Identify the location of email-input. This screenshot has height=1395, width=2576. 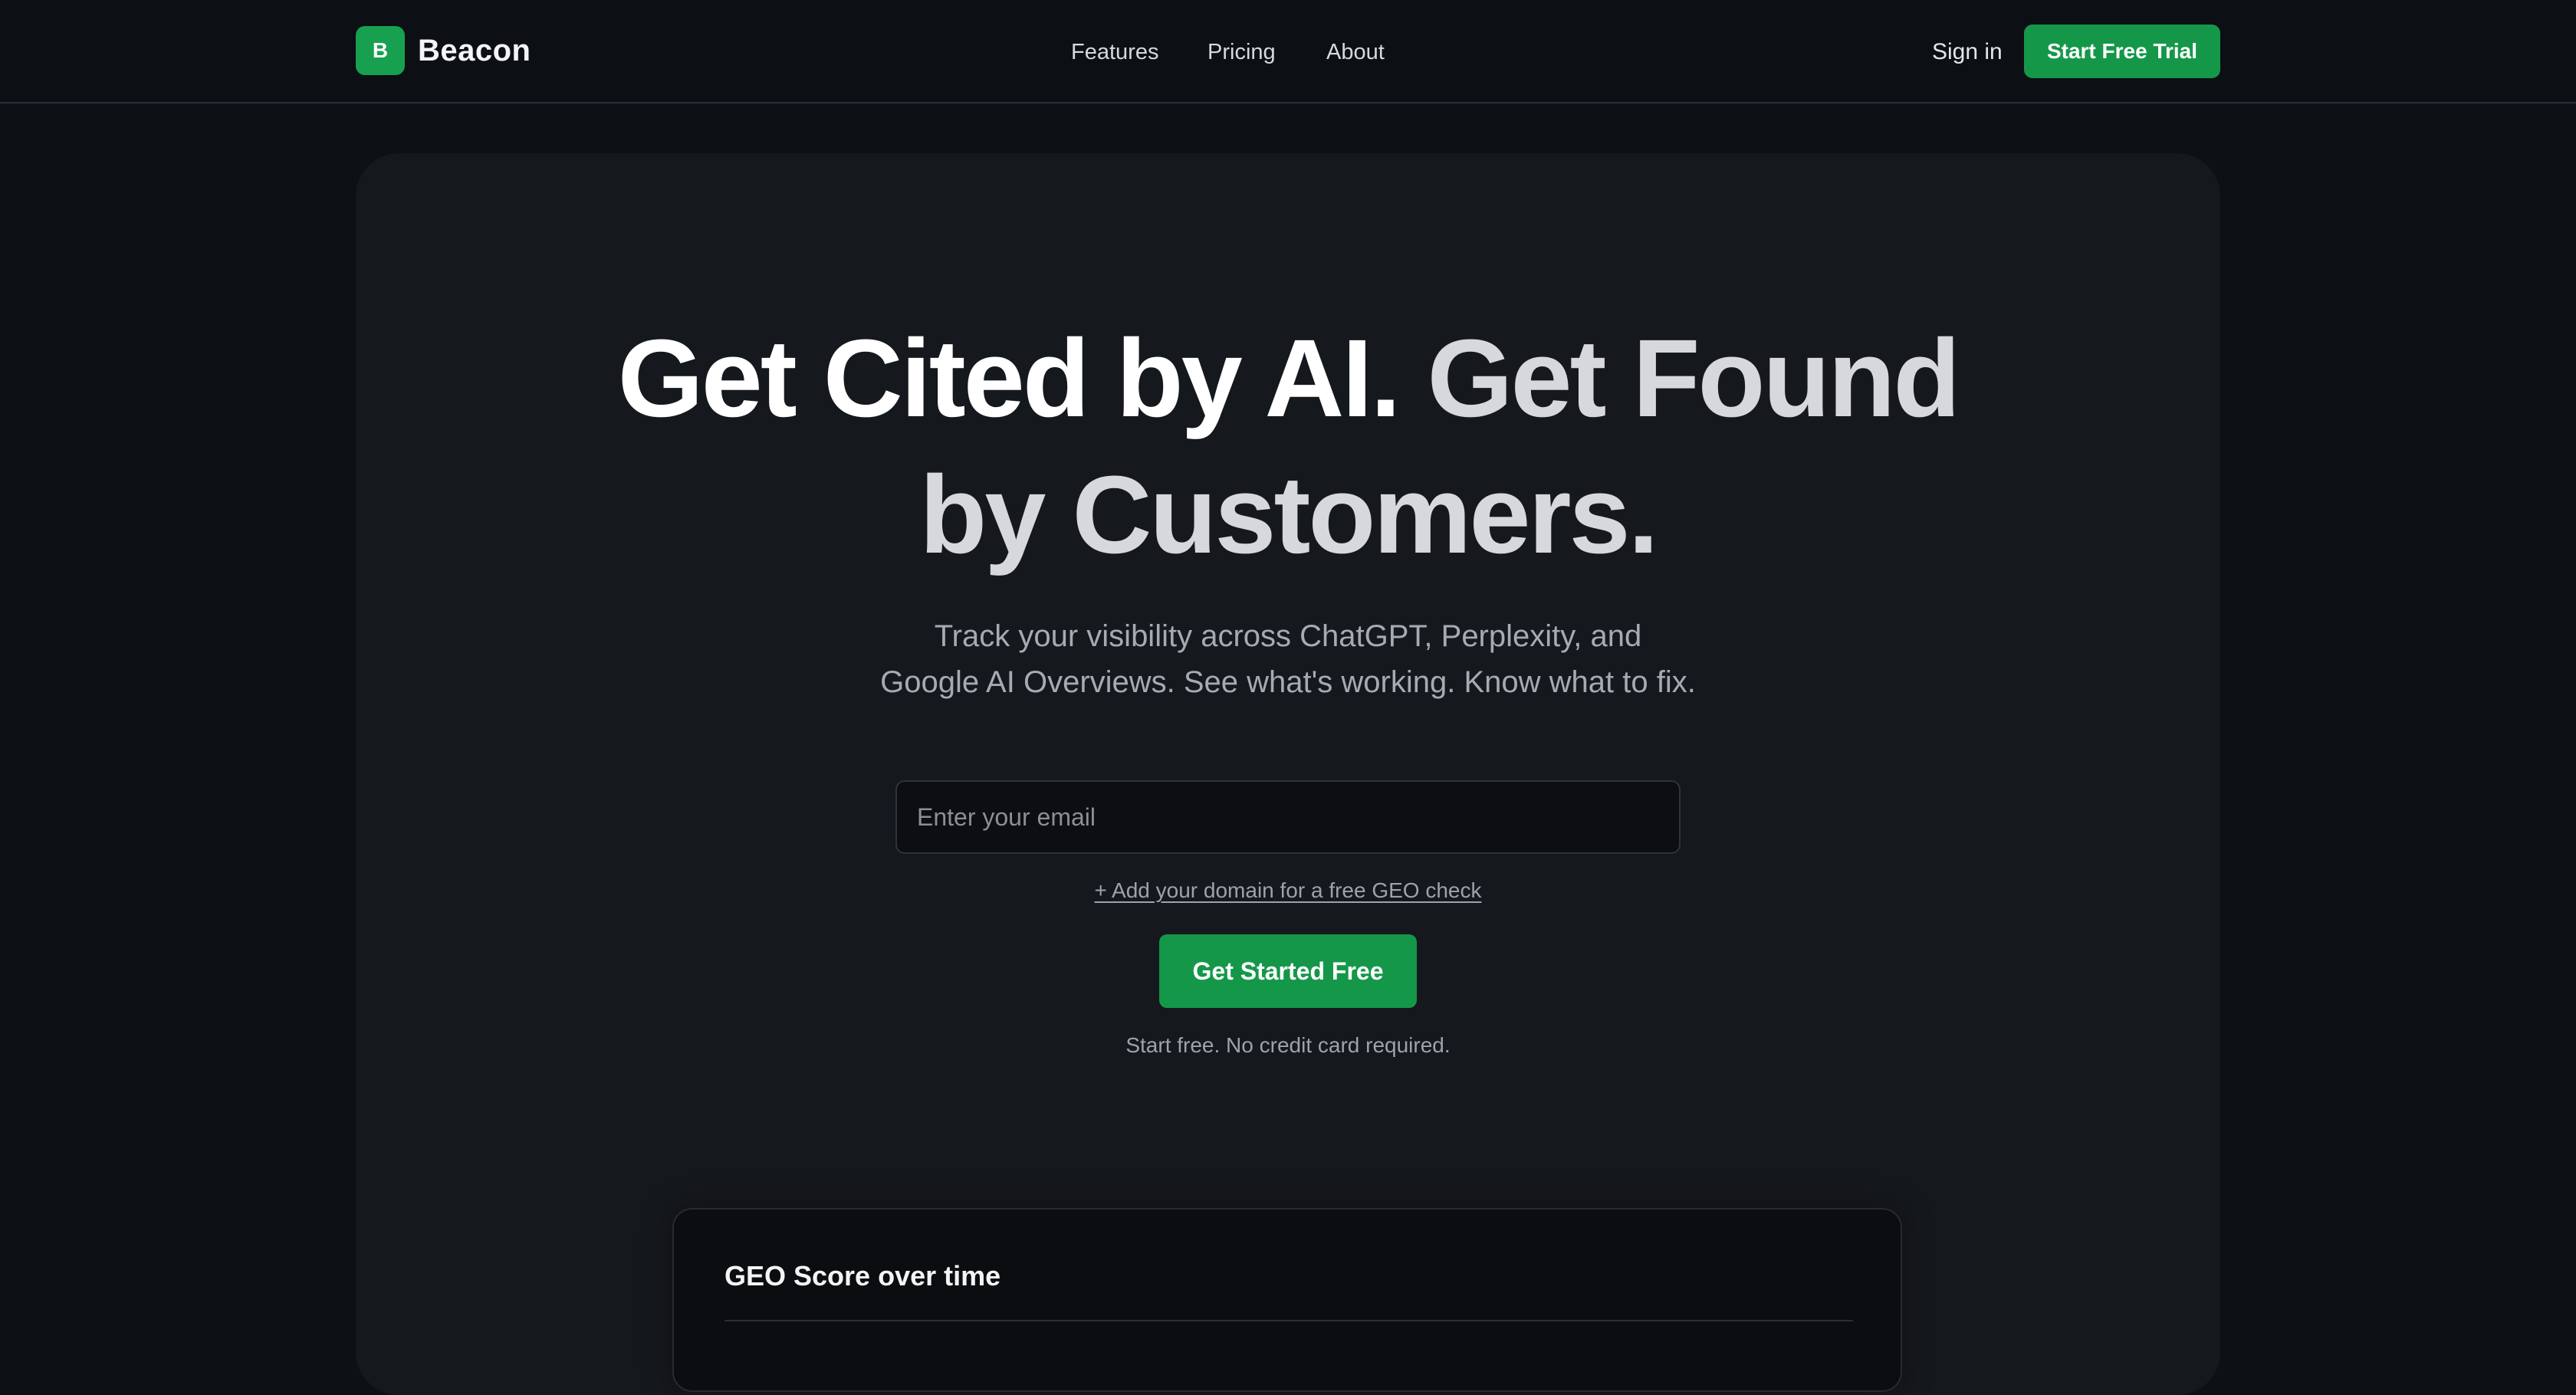
(1288, 817).